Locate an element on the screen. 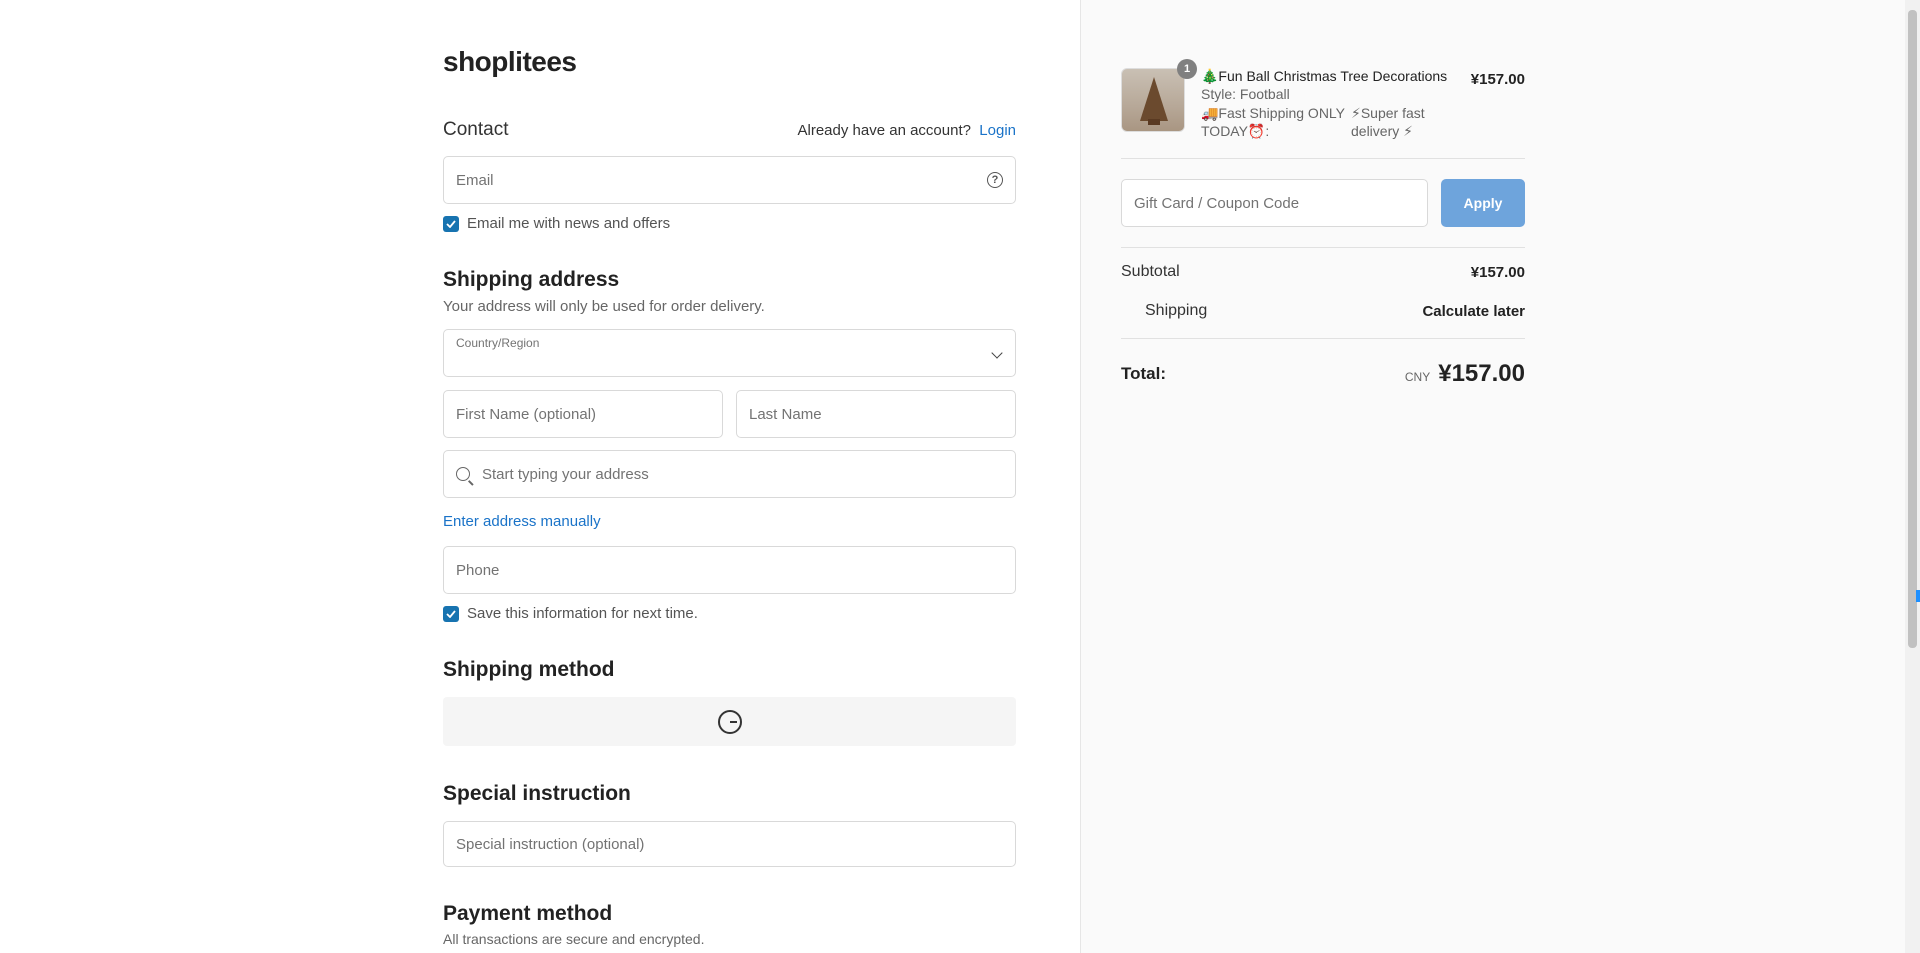  email-placeholder: Email is located at coordinates (475, 180).